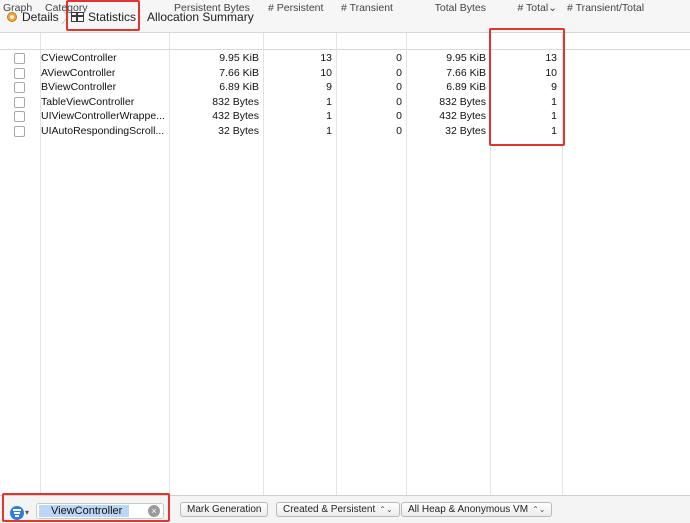  Describe the element at coordinates (239, 72) in the screenshot. I see `persistent-bytes-cell: 7.66 KiB` at that location.